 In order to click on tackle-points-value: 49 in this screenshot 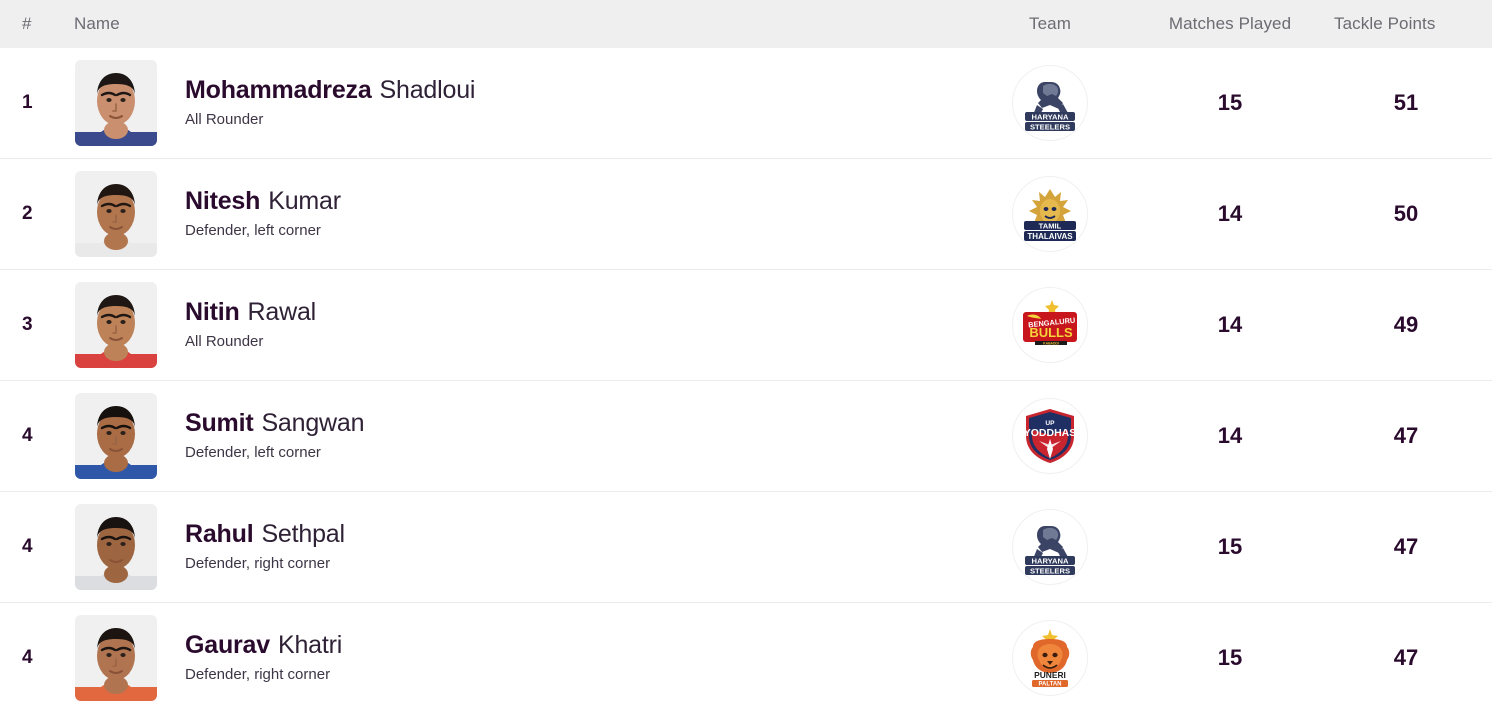, I will do `click(1406, 324)`.